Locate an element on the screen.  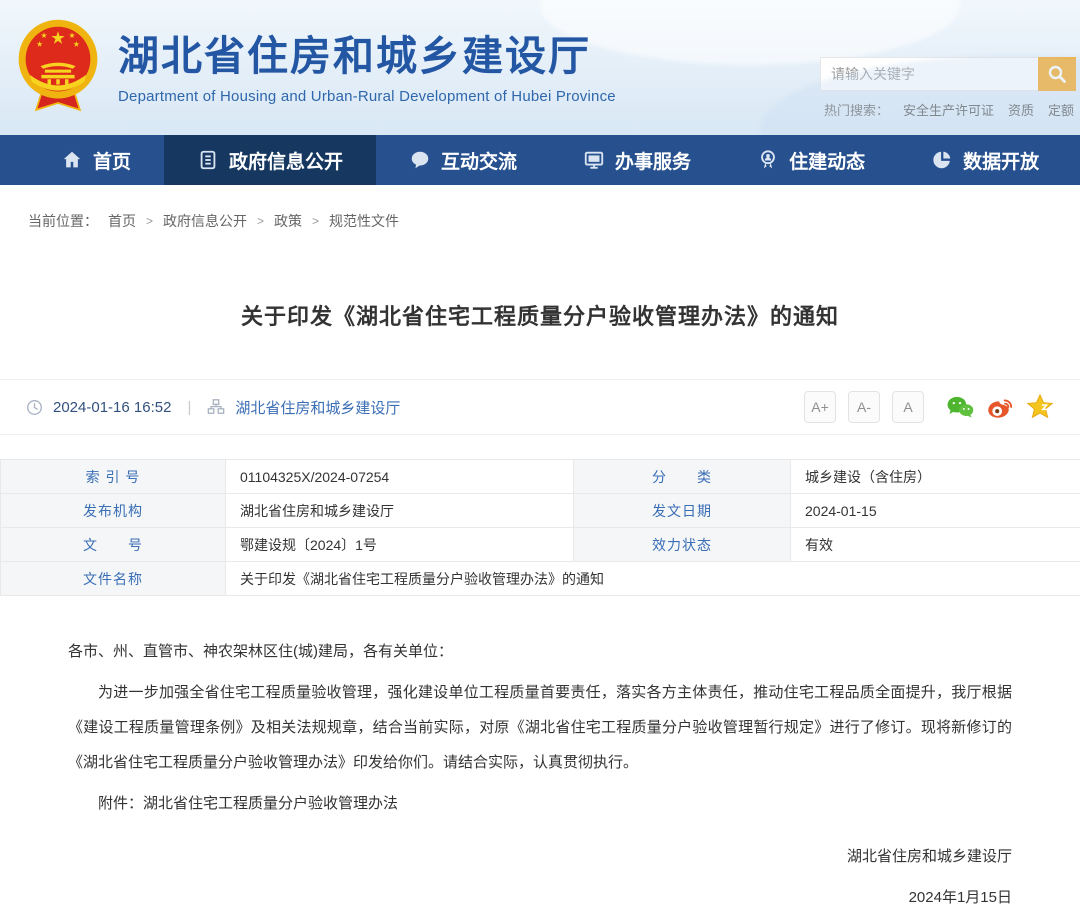
site-title: 湖北省住房和城乡建设厅 is located at coordinates (367, 56).